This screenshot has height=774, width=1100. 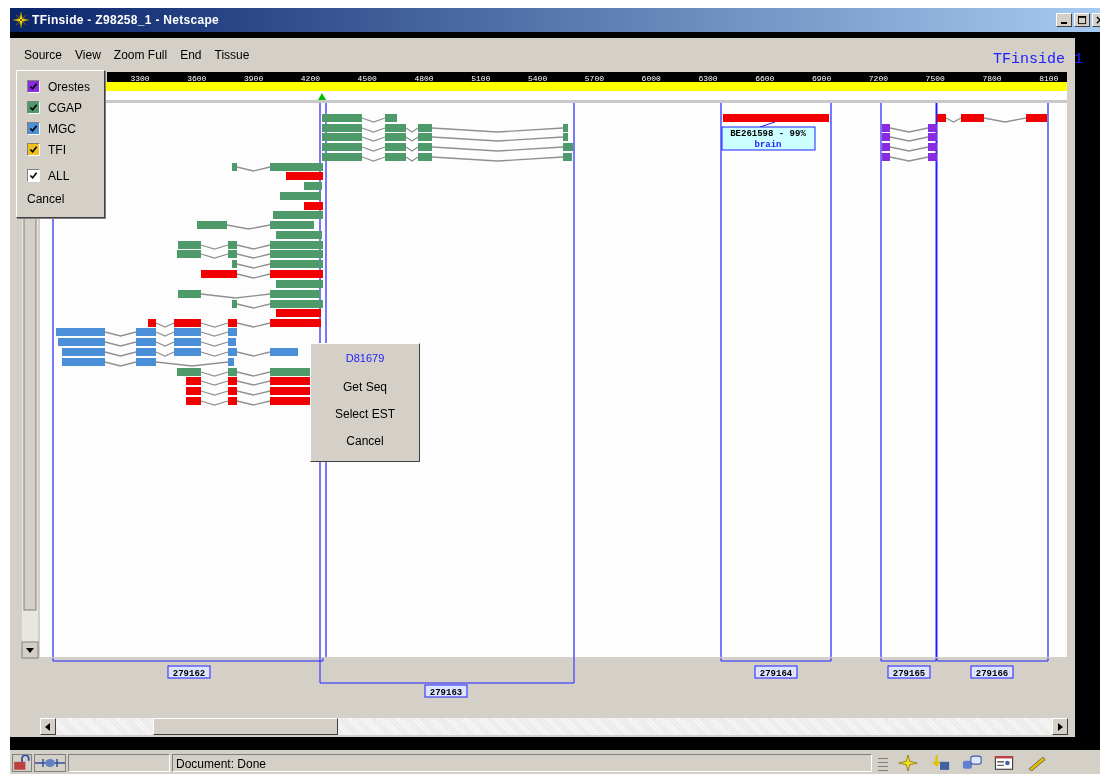 I want to click on maximize-button, so click(x=1082, y=20).